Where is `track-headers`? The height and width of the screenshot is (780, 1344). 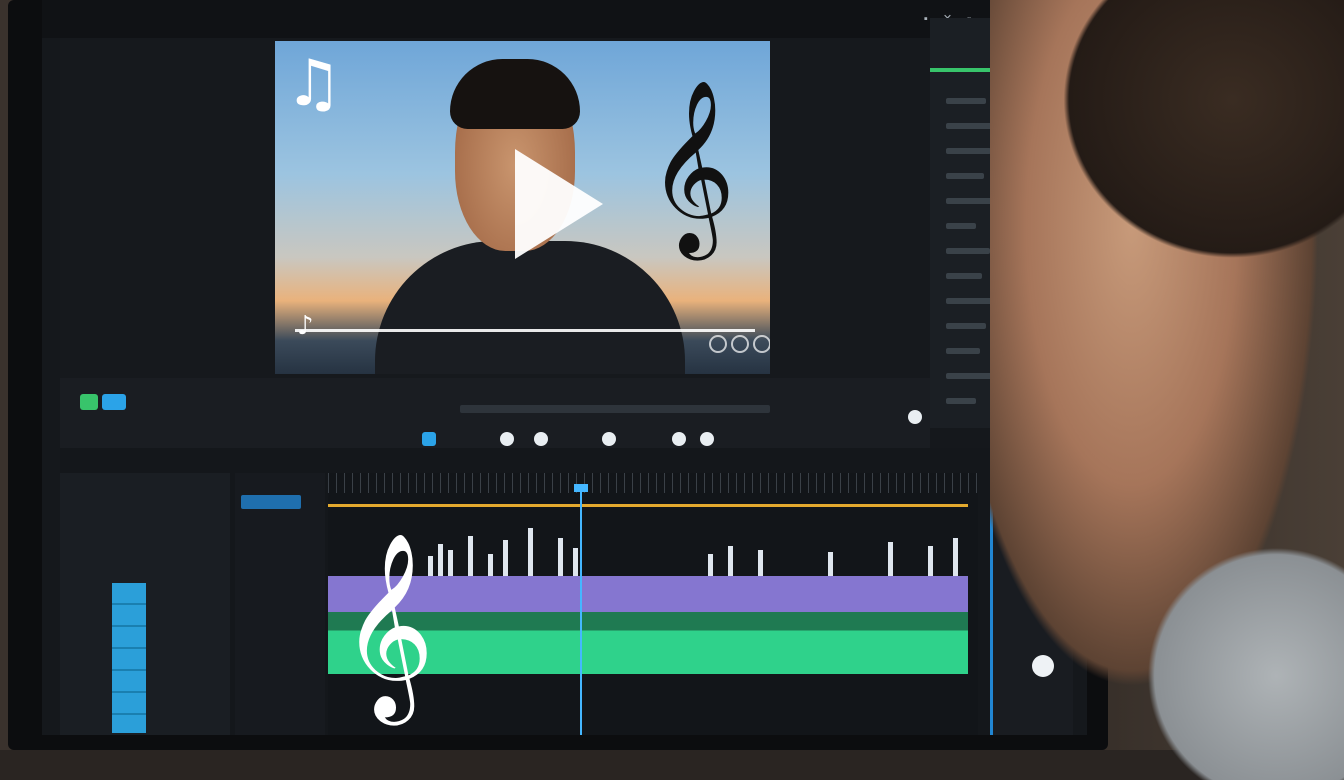
track-headers is located at coordinates (280, 604).